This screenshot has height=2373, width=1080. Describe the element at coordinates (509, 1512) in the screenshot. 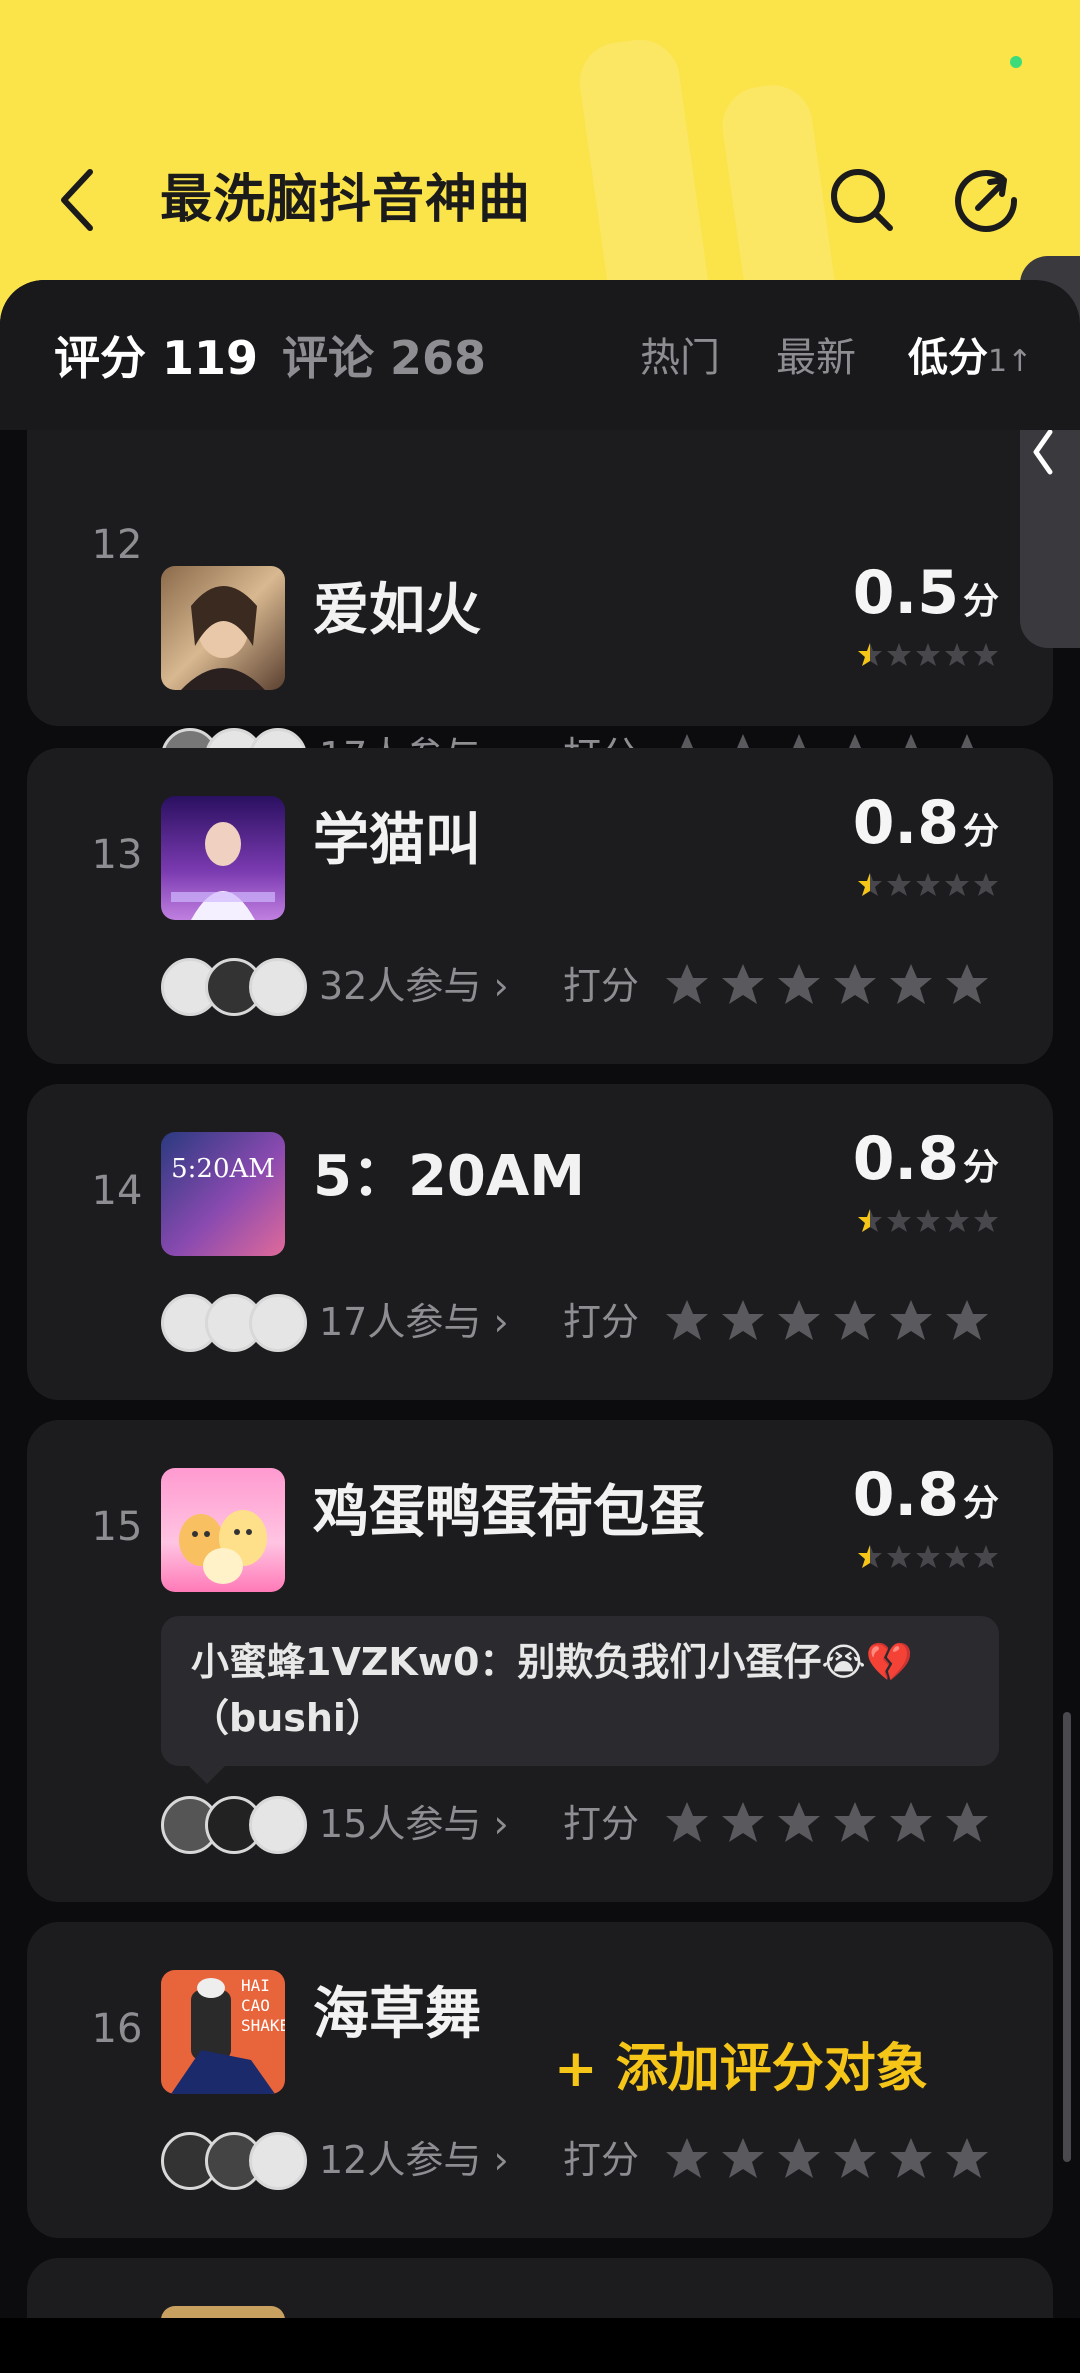

I see `song-title: 鸡蛋鸭蛋荷包蛋` at that location.